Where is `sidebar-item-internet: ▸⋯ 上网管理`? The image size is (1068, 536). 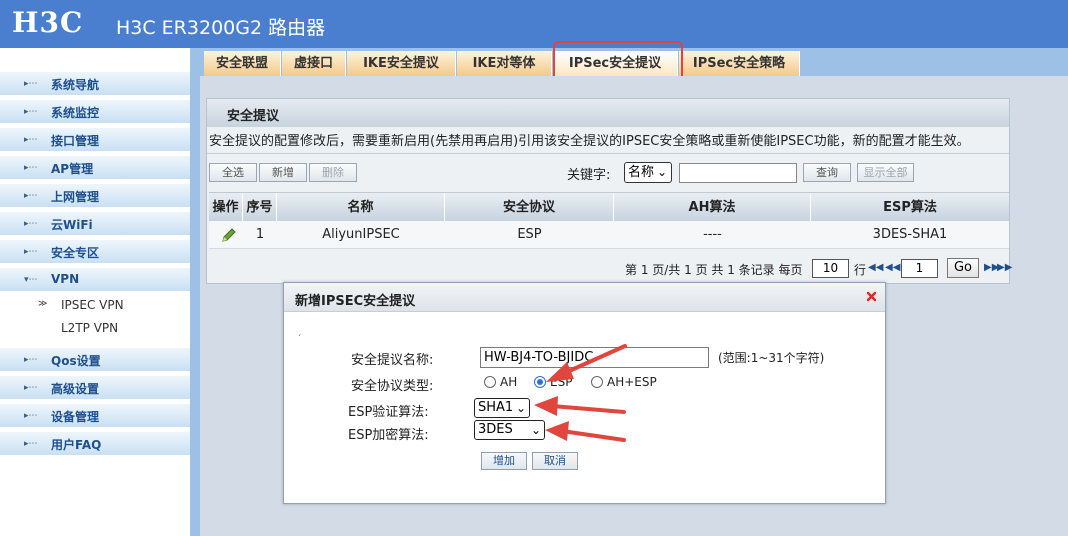
sidebar-item-internet: ▸⋯ 上网管理 is located at coordinates (95, 196).